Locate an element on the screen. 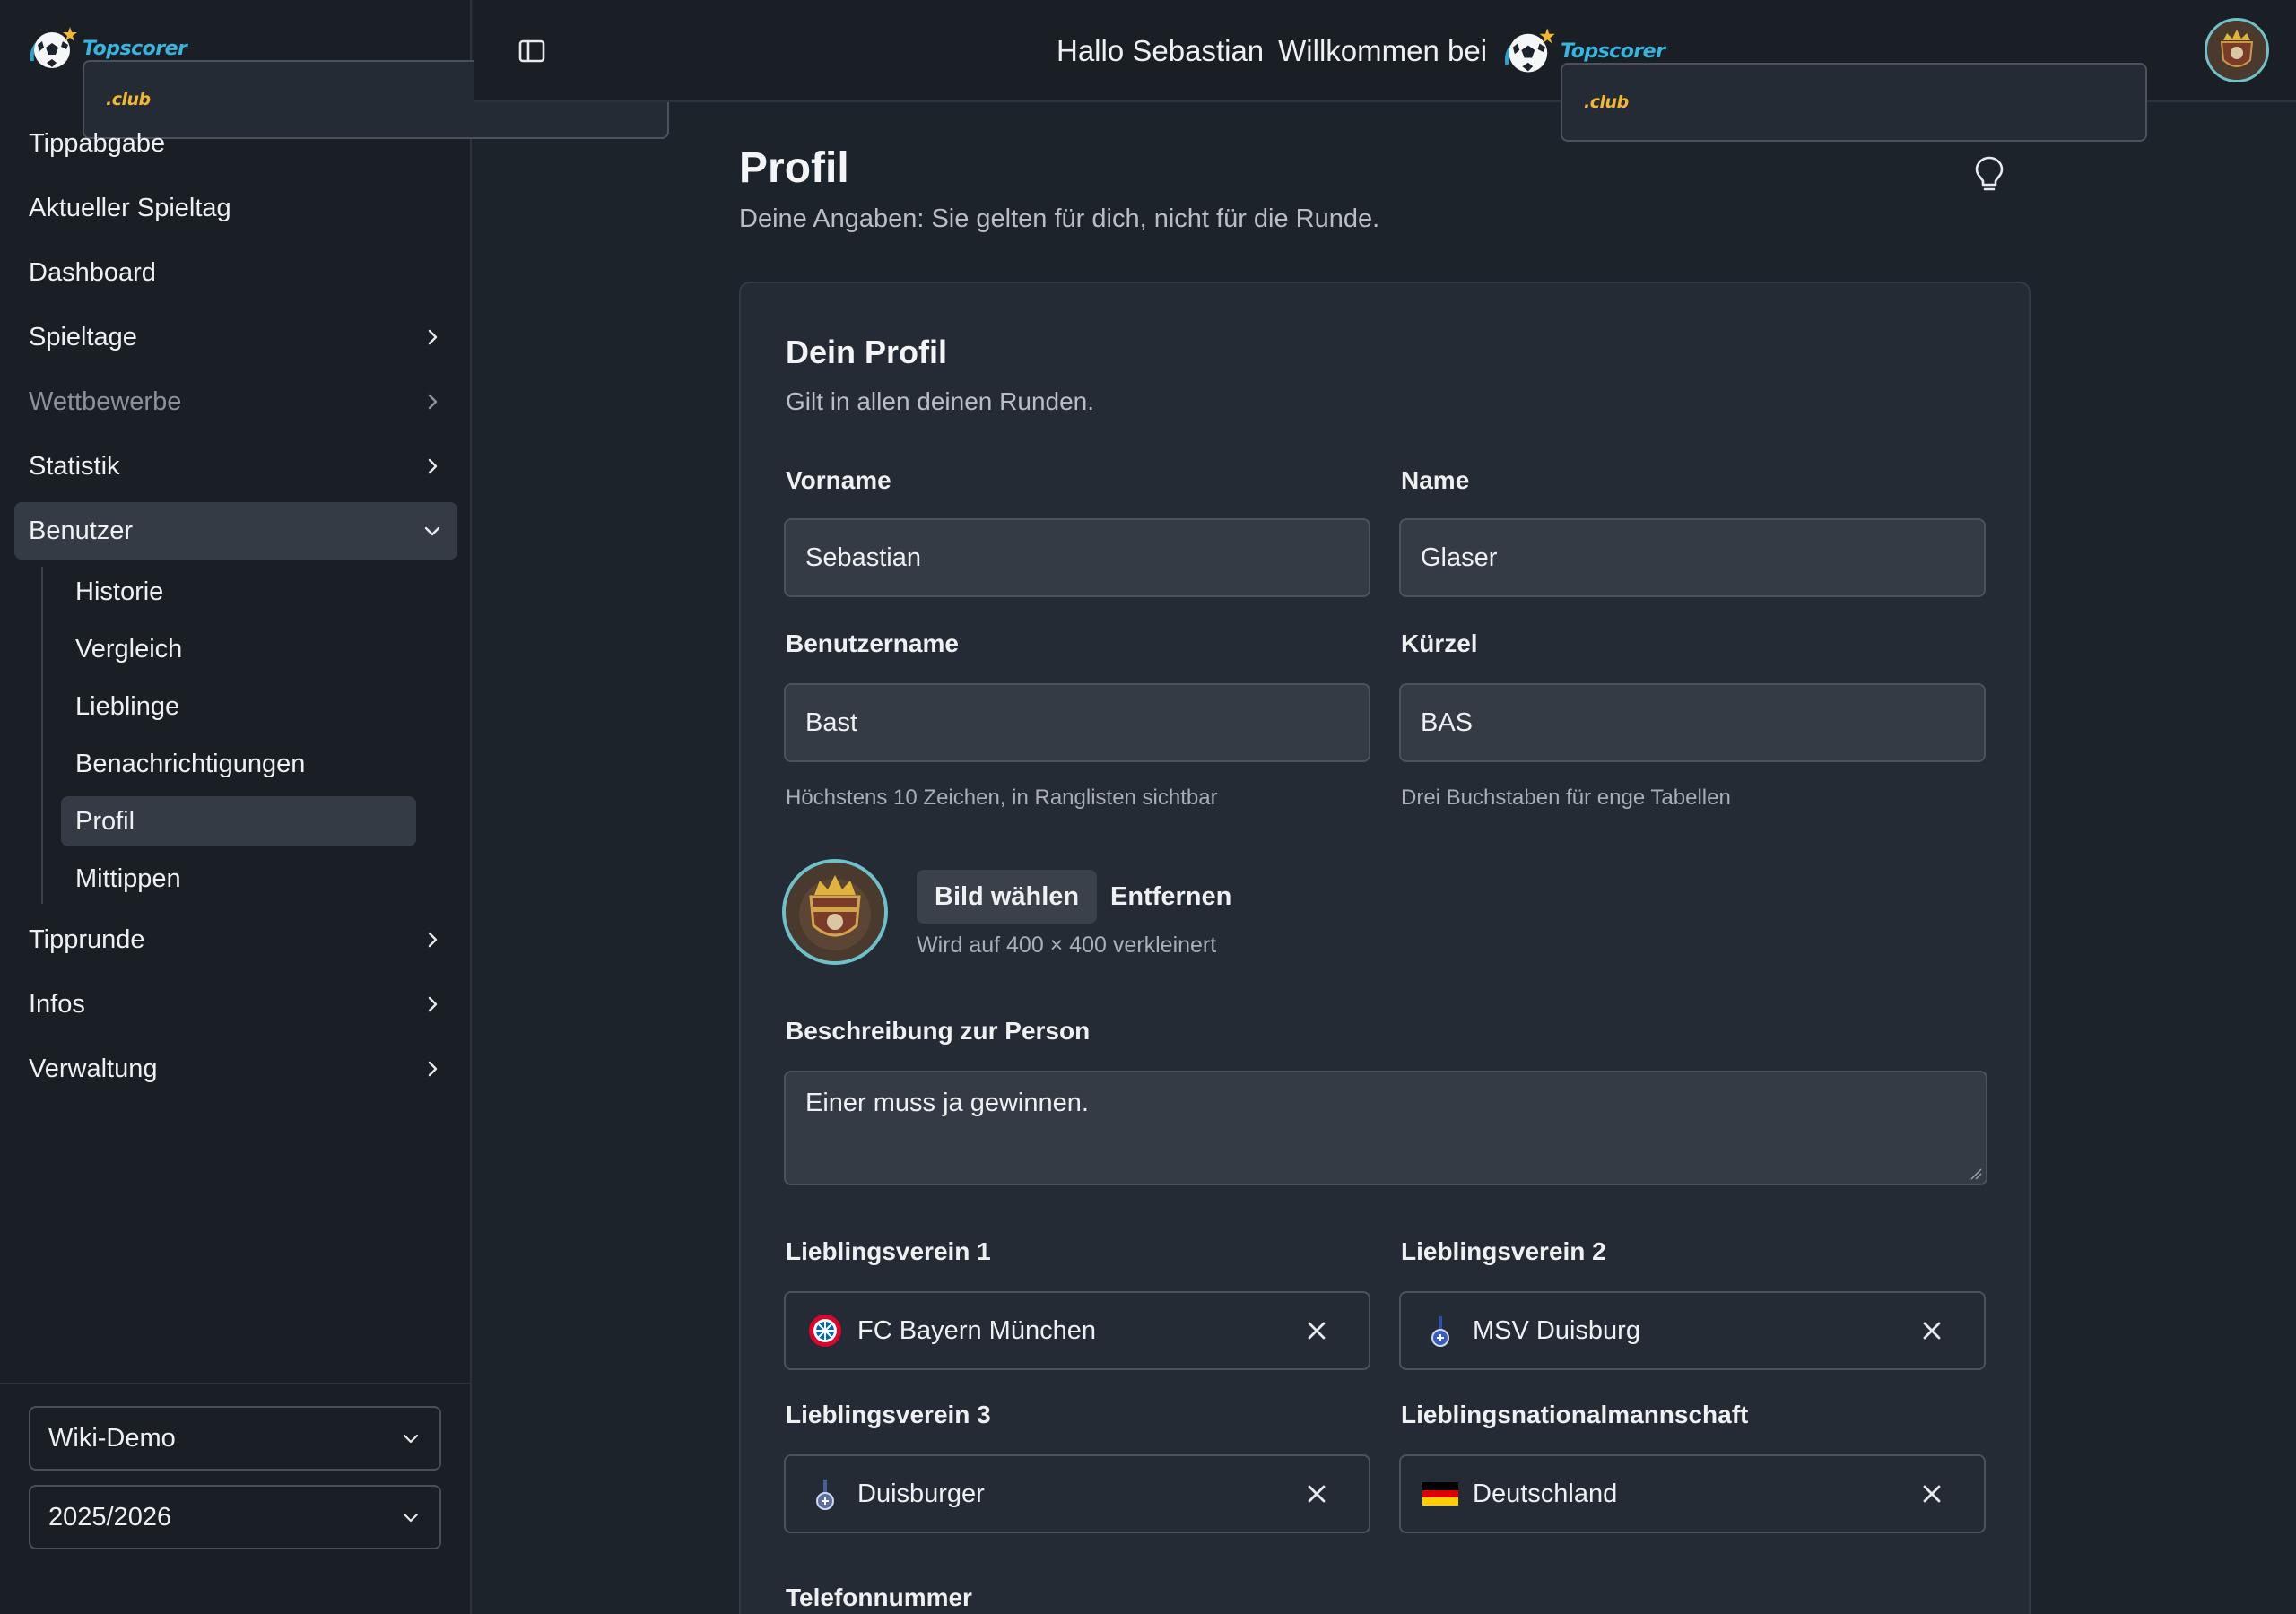  nav-item-label: Statistik is located at coordinates (74, 466).